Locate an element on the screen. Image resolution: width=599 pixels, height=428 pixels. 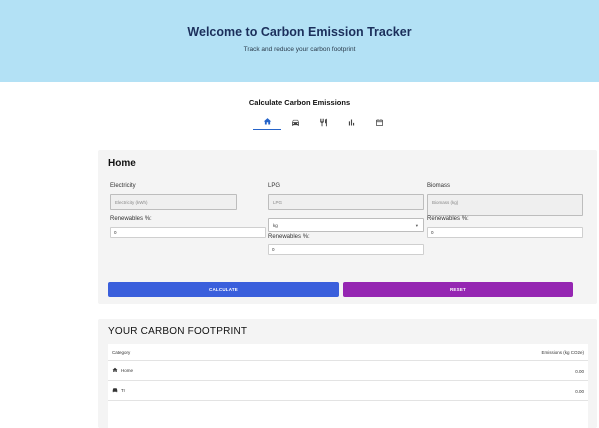
footprint-title: YOUR CARBON FOOTPRINT is located at coordinates (178, 331).